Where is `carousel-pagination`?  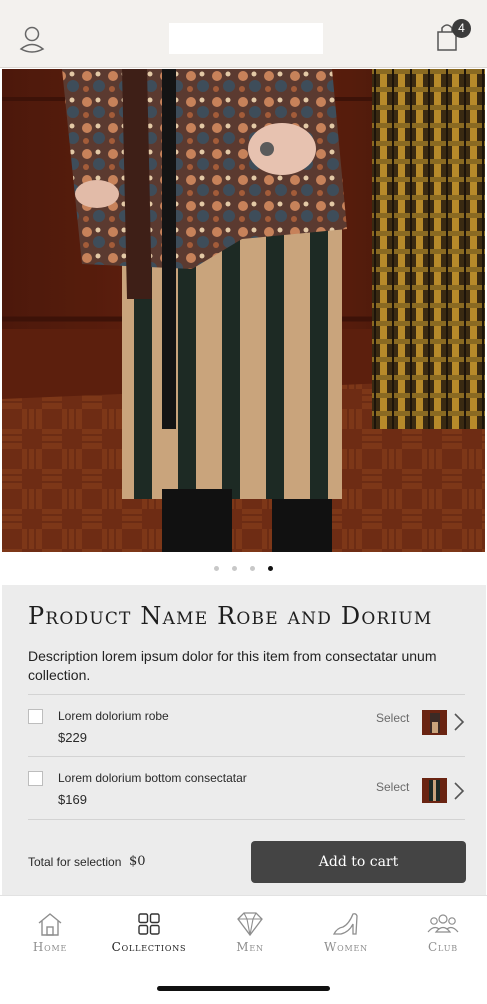 carousel-pagination is located at coordinates (243, 569).